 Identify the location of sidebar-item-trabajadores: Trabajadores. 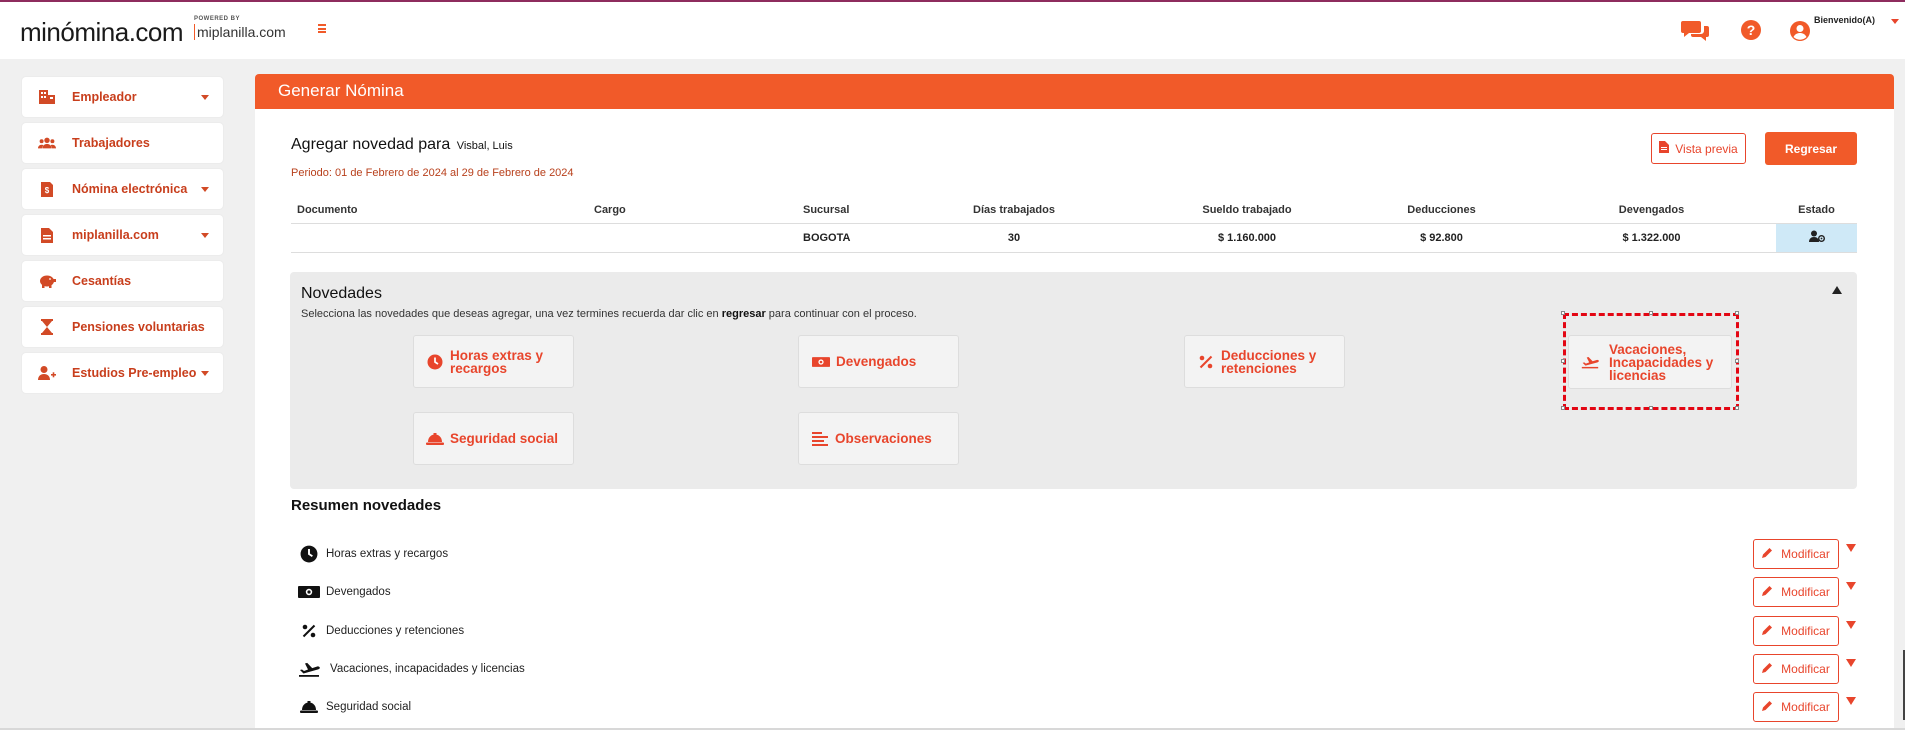
(122, 143).